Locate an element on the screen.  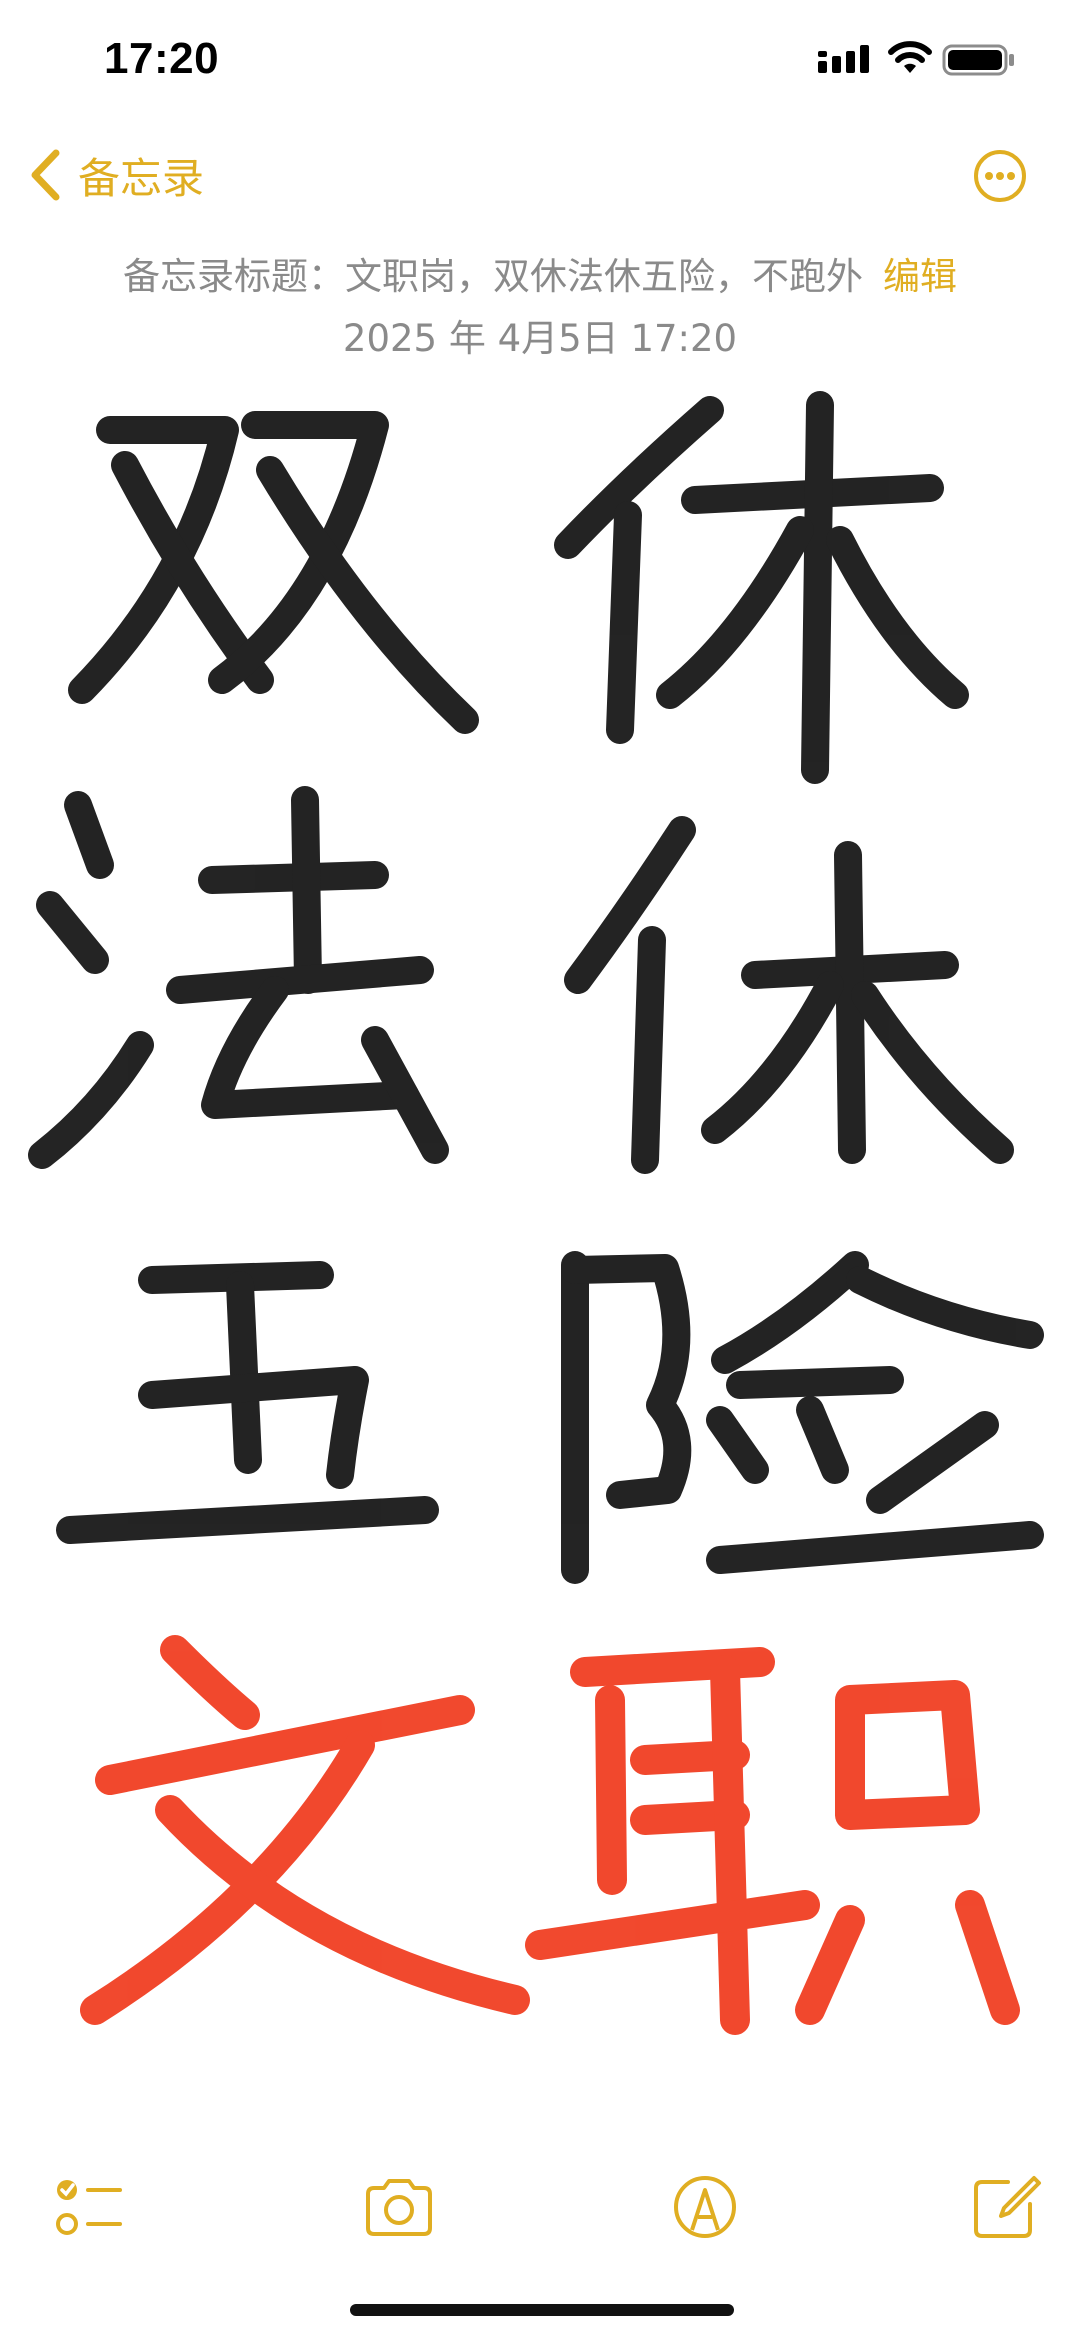
compose-button is located at coordinates (1005, 2207).